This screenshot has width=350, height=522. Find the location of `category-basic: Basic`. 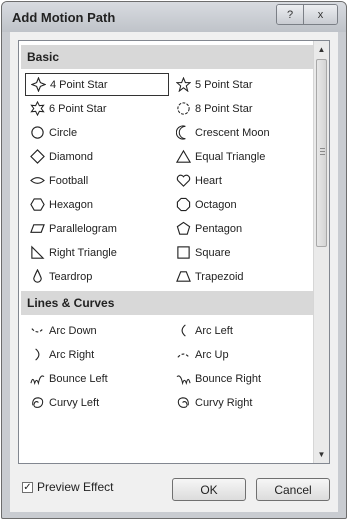

category-basic: Basic is located at coordinates (167, 57).